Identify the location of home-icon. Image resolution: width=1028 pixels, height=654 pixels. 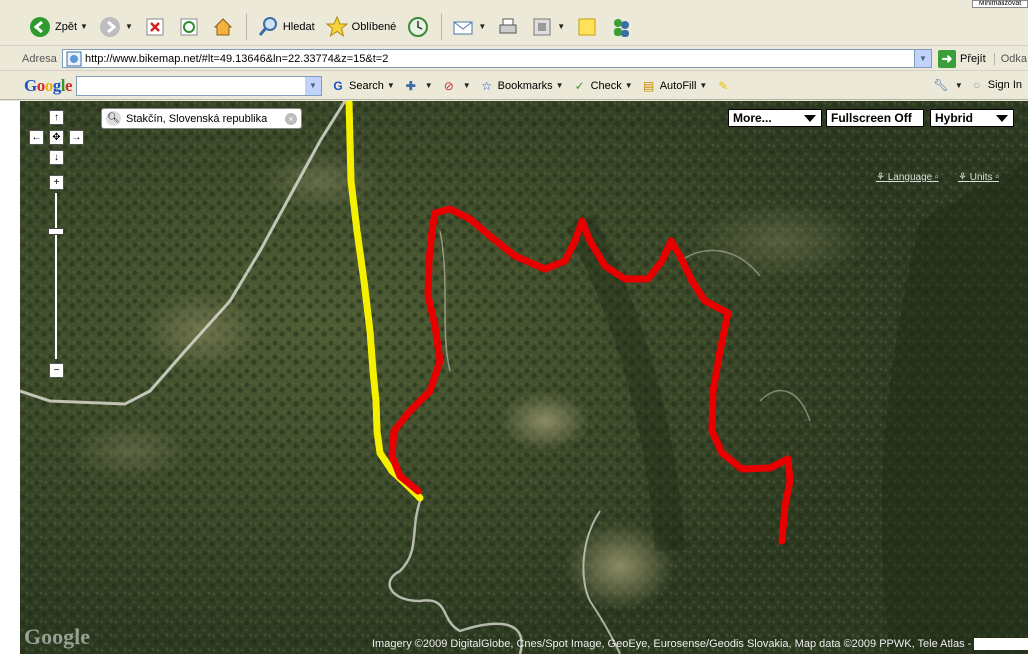
(223, 27).